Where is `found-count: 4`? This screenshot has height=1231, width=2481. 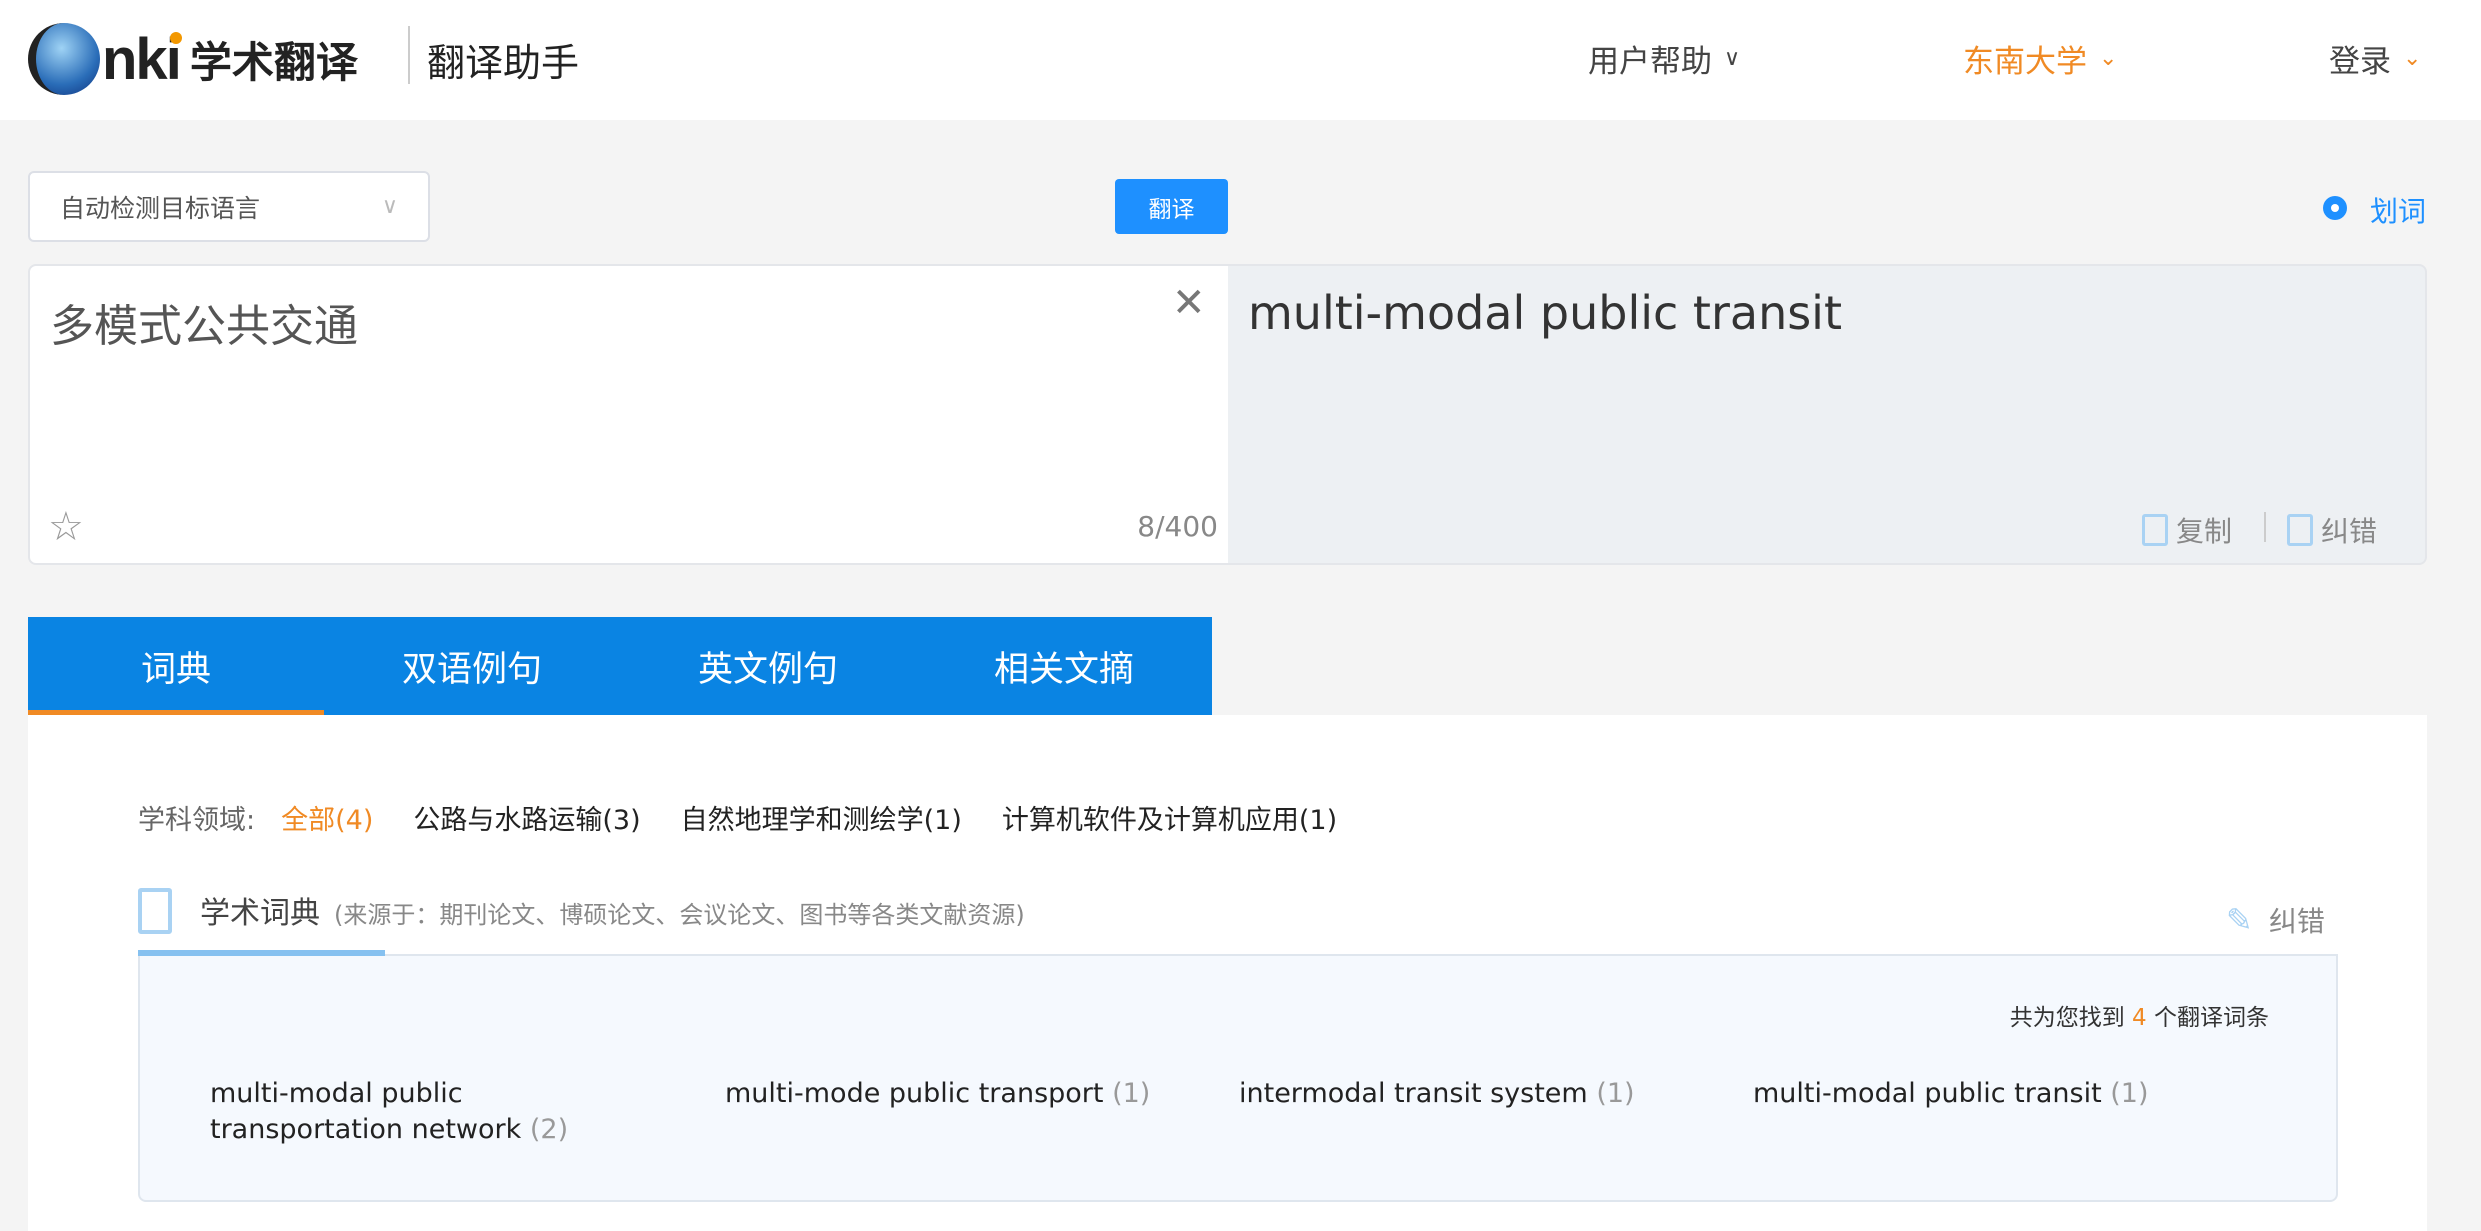 found-count: 4 is located at coordinates (2139, 1018).